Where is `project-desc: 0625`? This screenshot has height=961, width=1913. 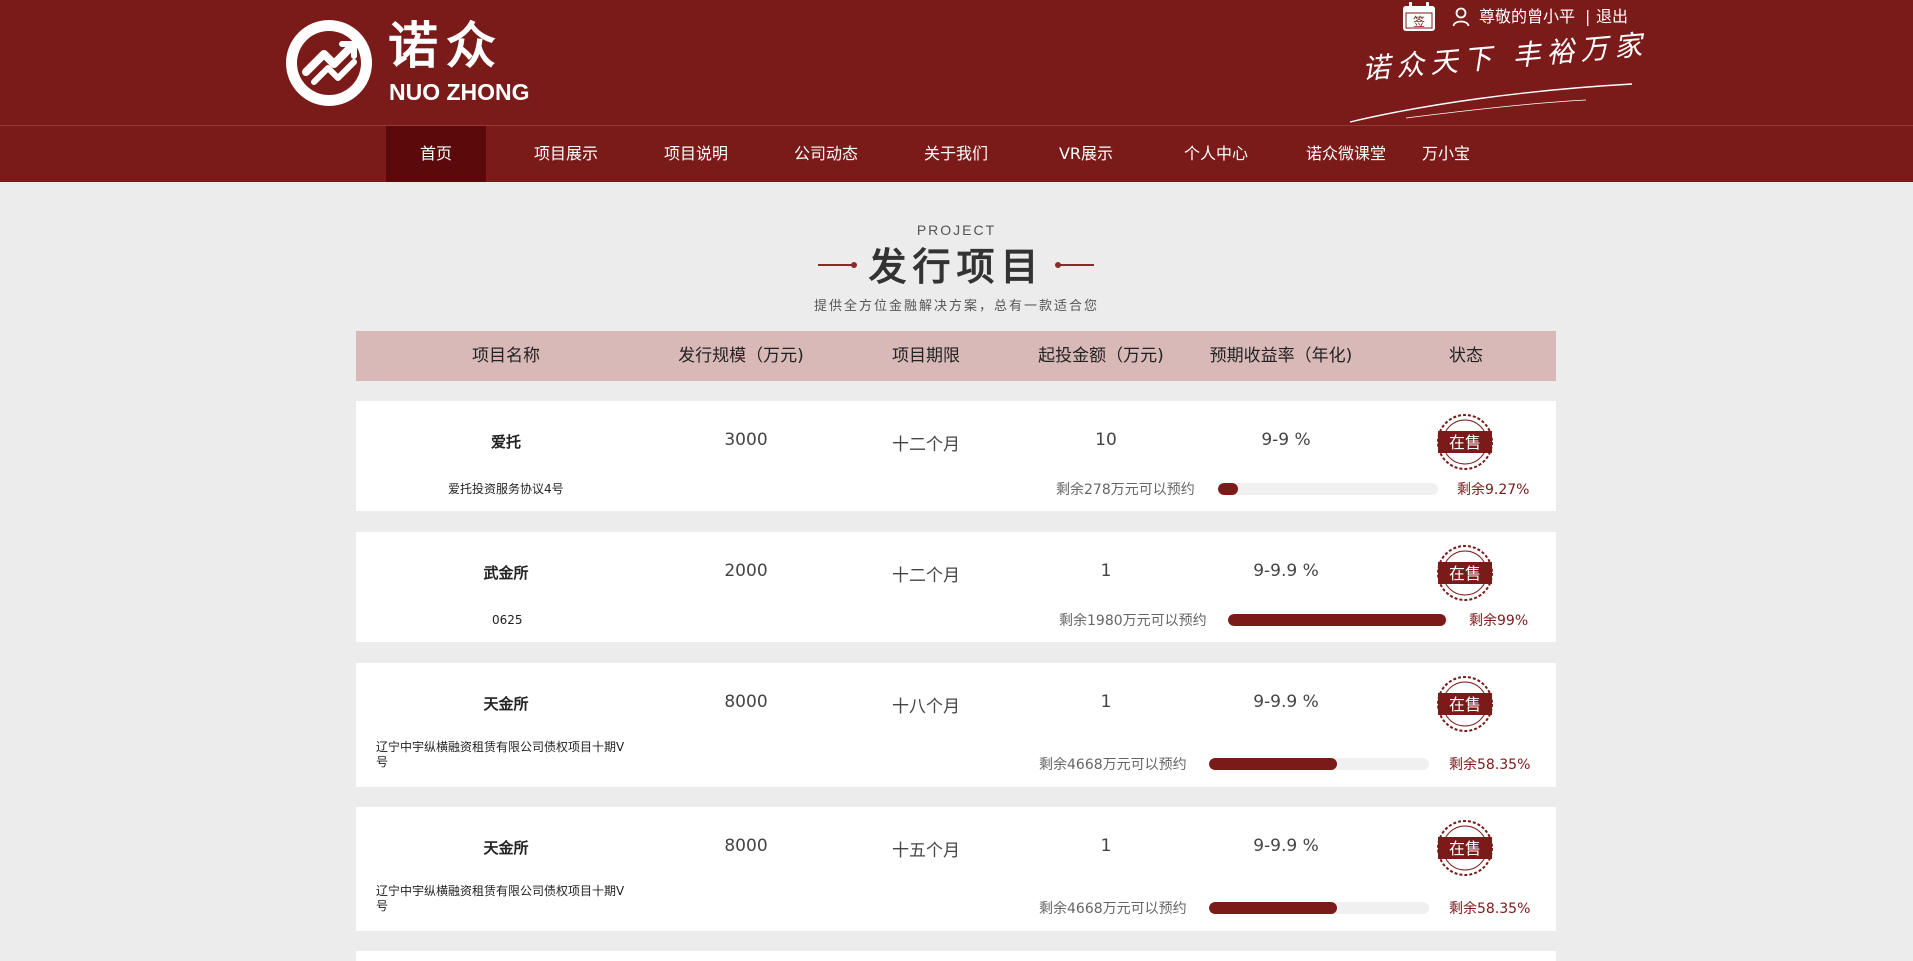
project-desc: 0625 is located at coordinates (507, 620).